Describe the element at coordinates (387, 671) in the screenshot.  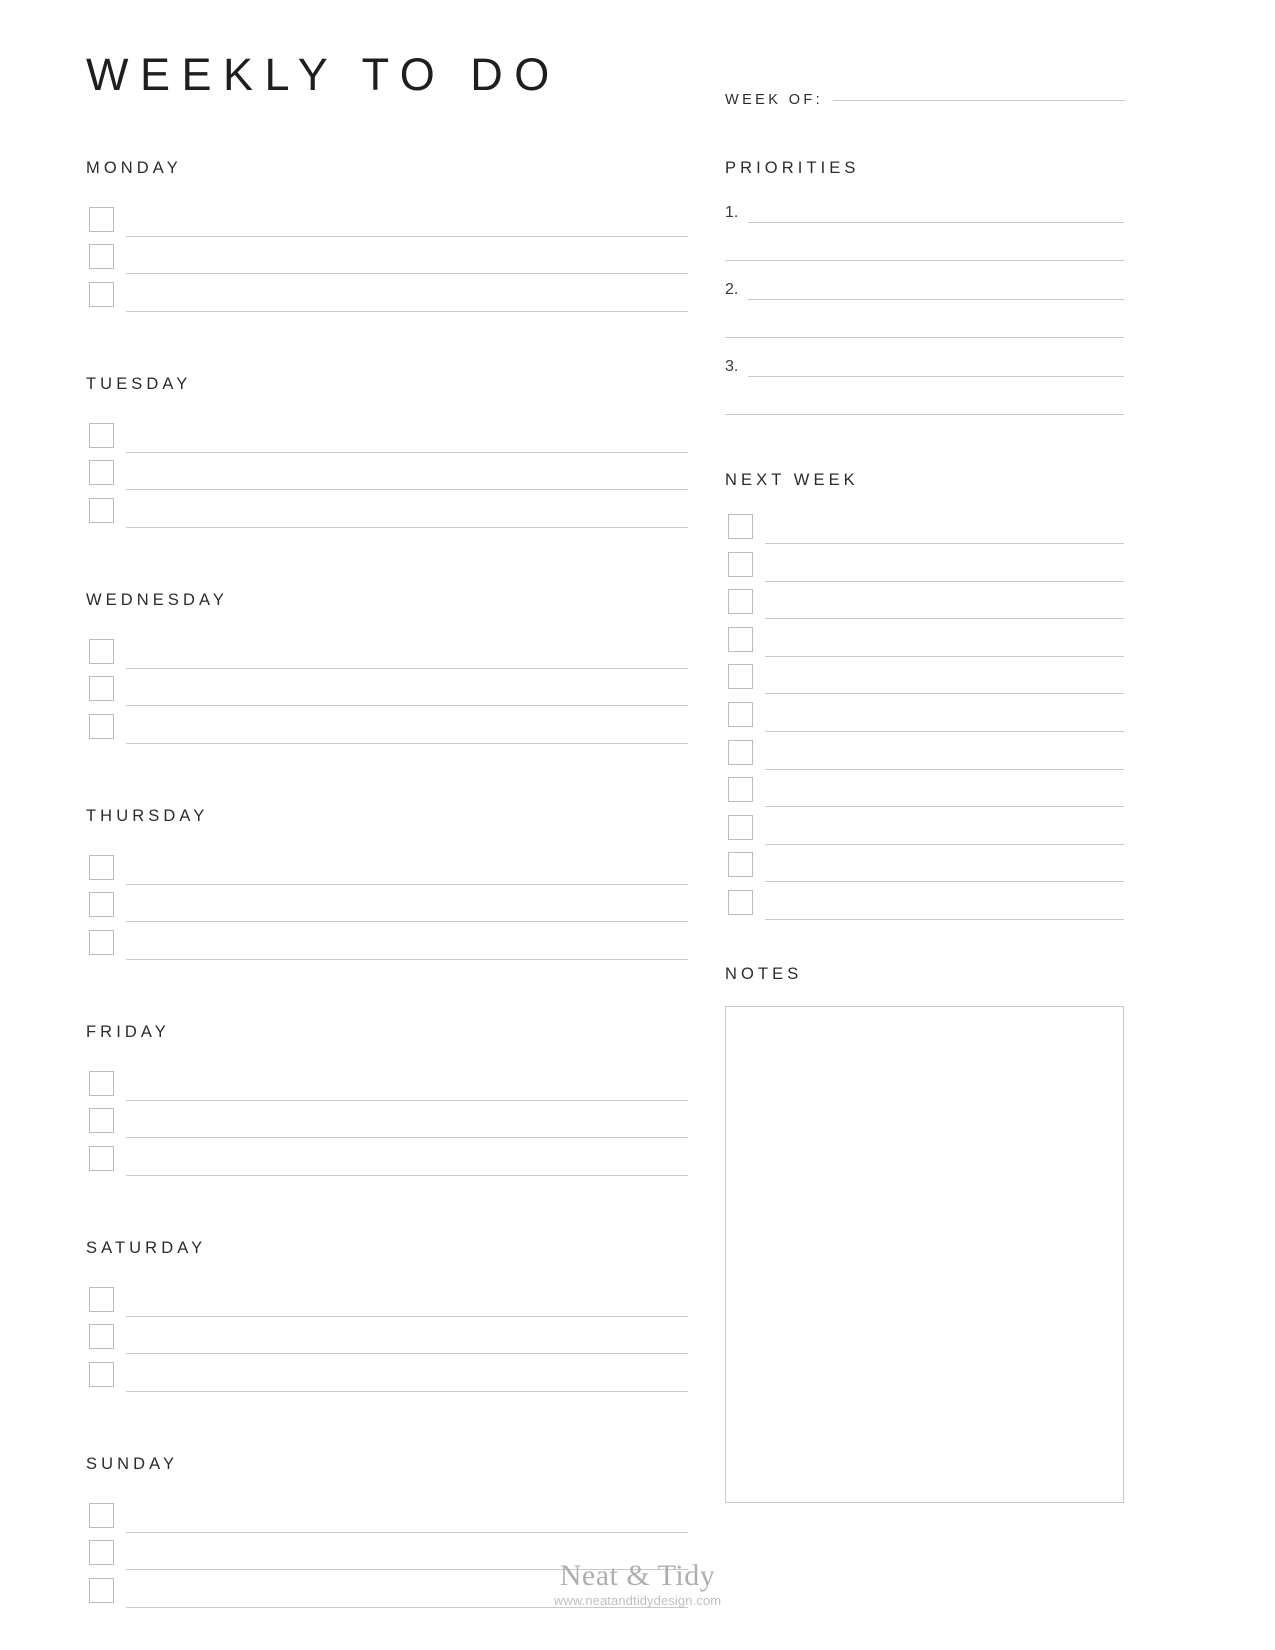
I see `day-block: WEDNESDAY` at that location.